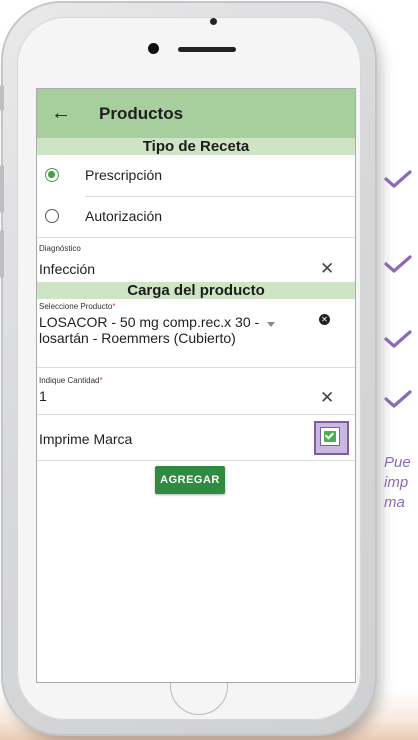 The height and width of the screenshot is (740, 418). I want to click on producto-select-line2: losartán - Roemmers (Cubierto), so click(137, 338).